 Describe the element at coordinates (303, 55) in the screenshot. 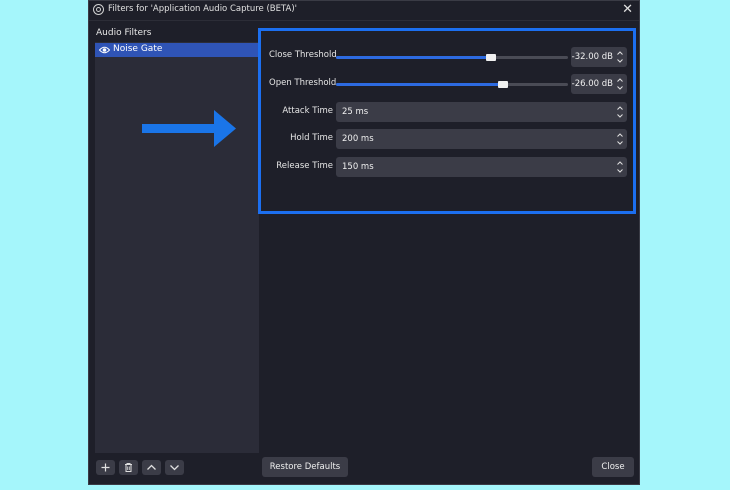

I see `close-threshold-label: Close Threshold` at that location.